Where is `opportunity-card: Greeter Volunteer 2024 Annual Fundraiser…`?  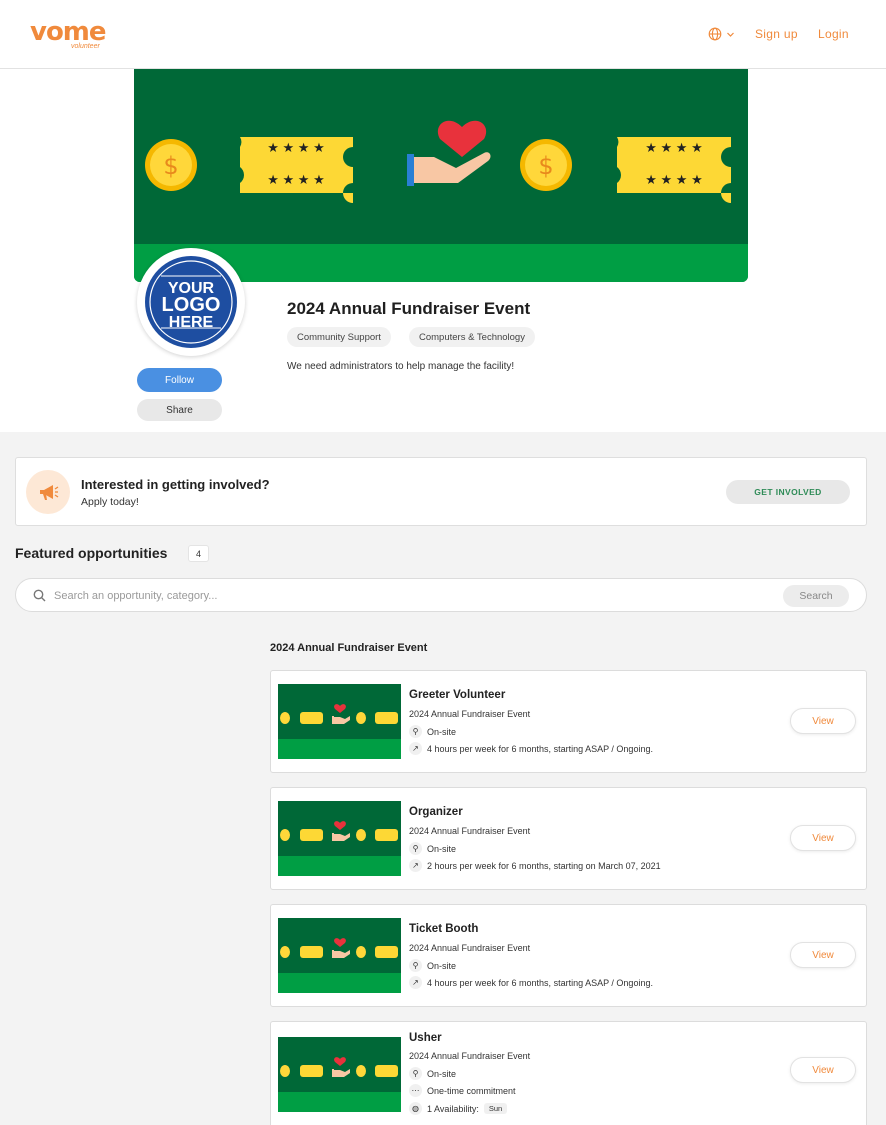 opportunity-card: Greeter Volunteer 2024 Annual Fundraiser… is located at coordinates (568, 721).